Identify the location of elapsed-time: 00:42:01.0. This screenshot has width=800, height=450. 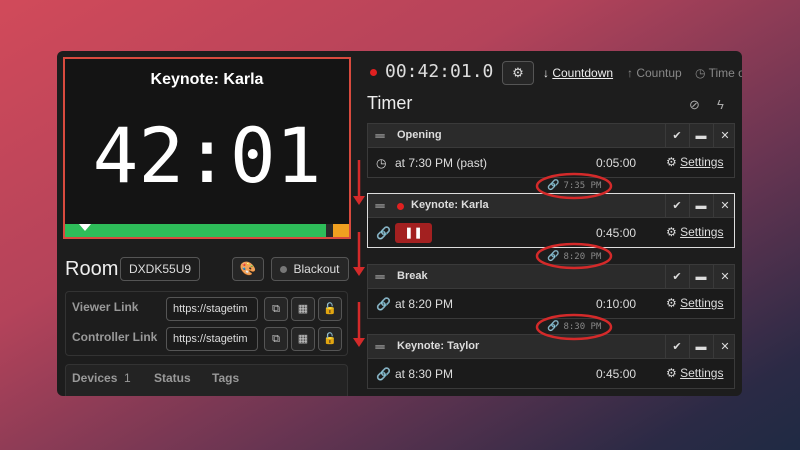
(439, 71).